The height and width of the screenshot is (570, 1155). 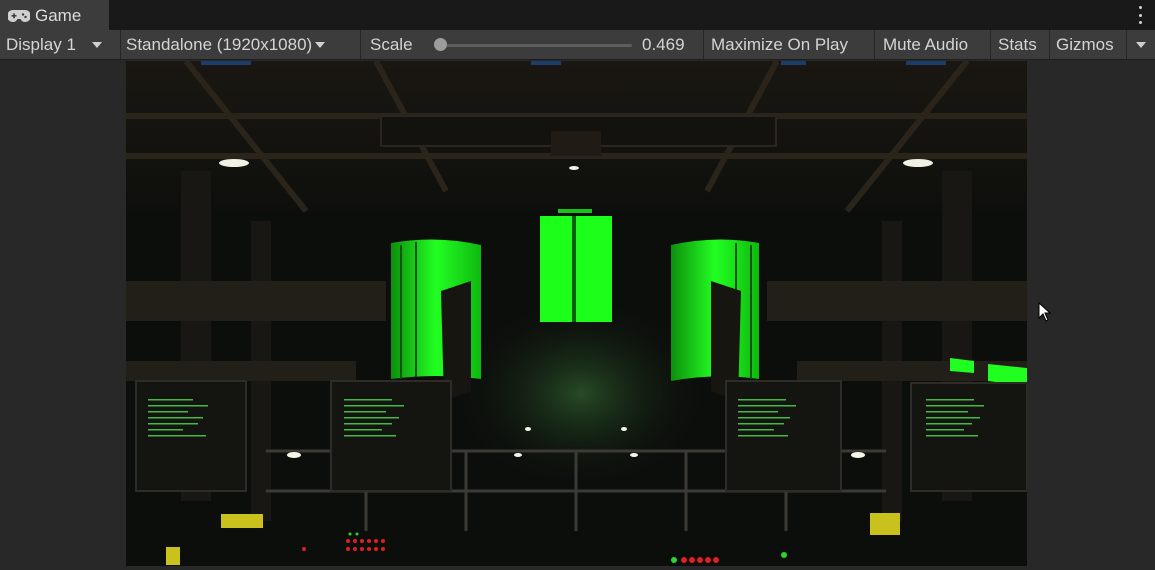 I want to click on gizmos-dropdown, so click(x=1141, y=44).